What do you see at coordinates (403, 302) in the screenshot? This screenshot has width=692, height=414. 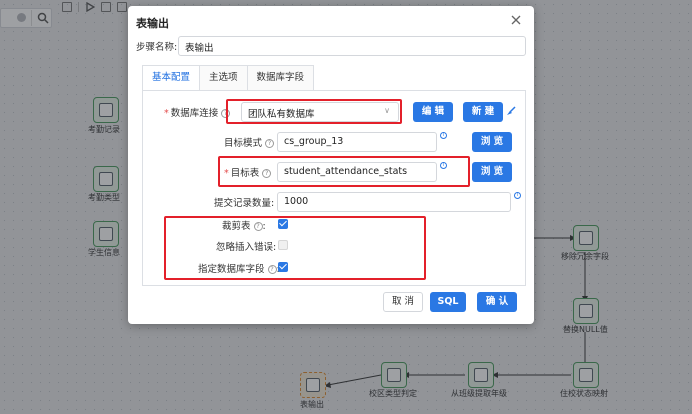 I see `cancel-button: 取 消` at bounding box center [403, 302].